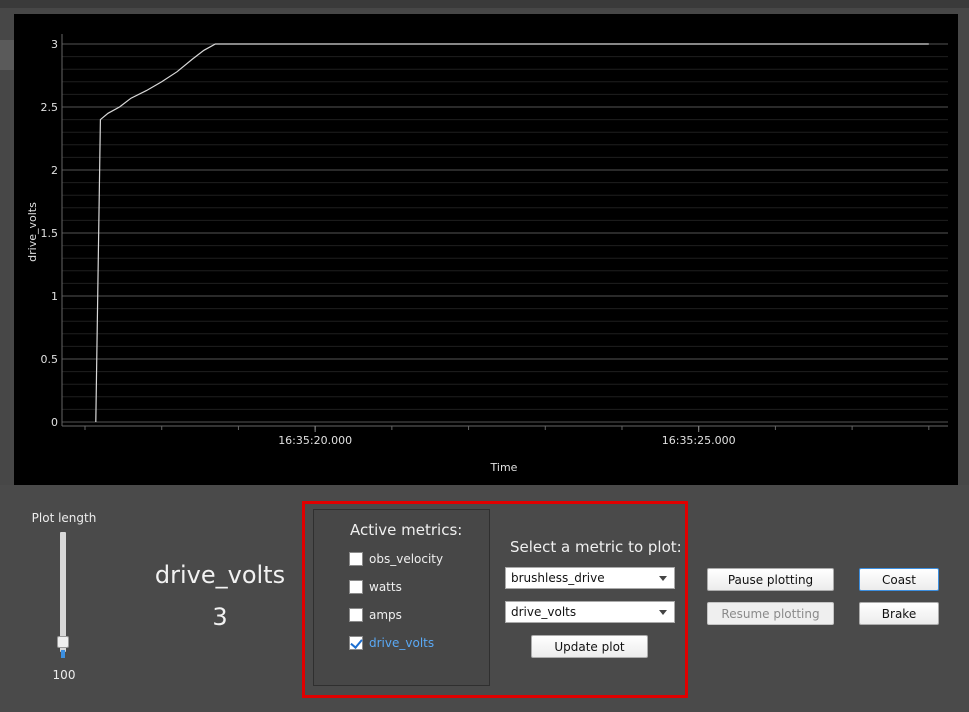 This screenshot has height=712, width=969. What do you see at coordinates (699, 440) in the screenshot?
I see `x-tick-label: 16:35:25.000` at bounding box center [699, 440].